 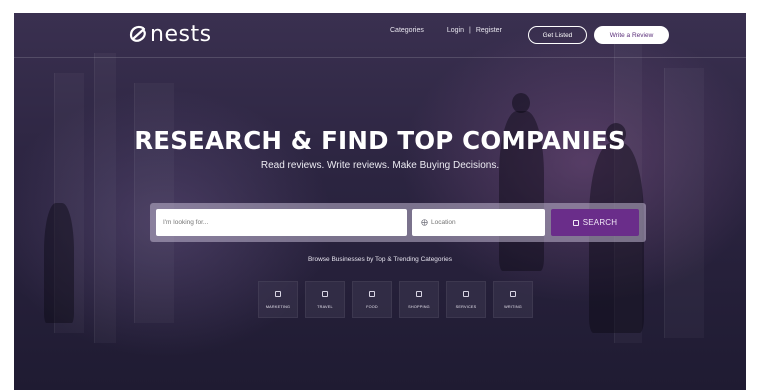 I want to click on category-label: WRITING, so click(x=513, y=306).